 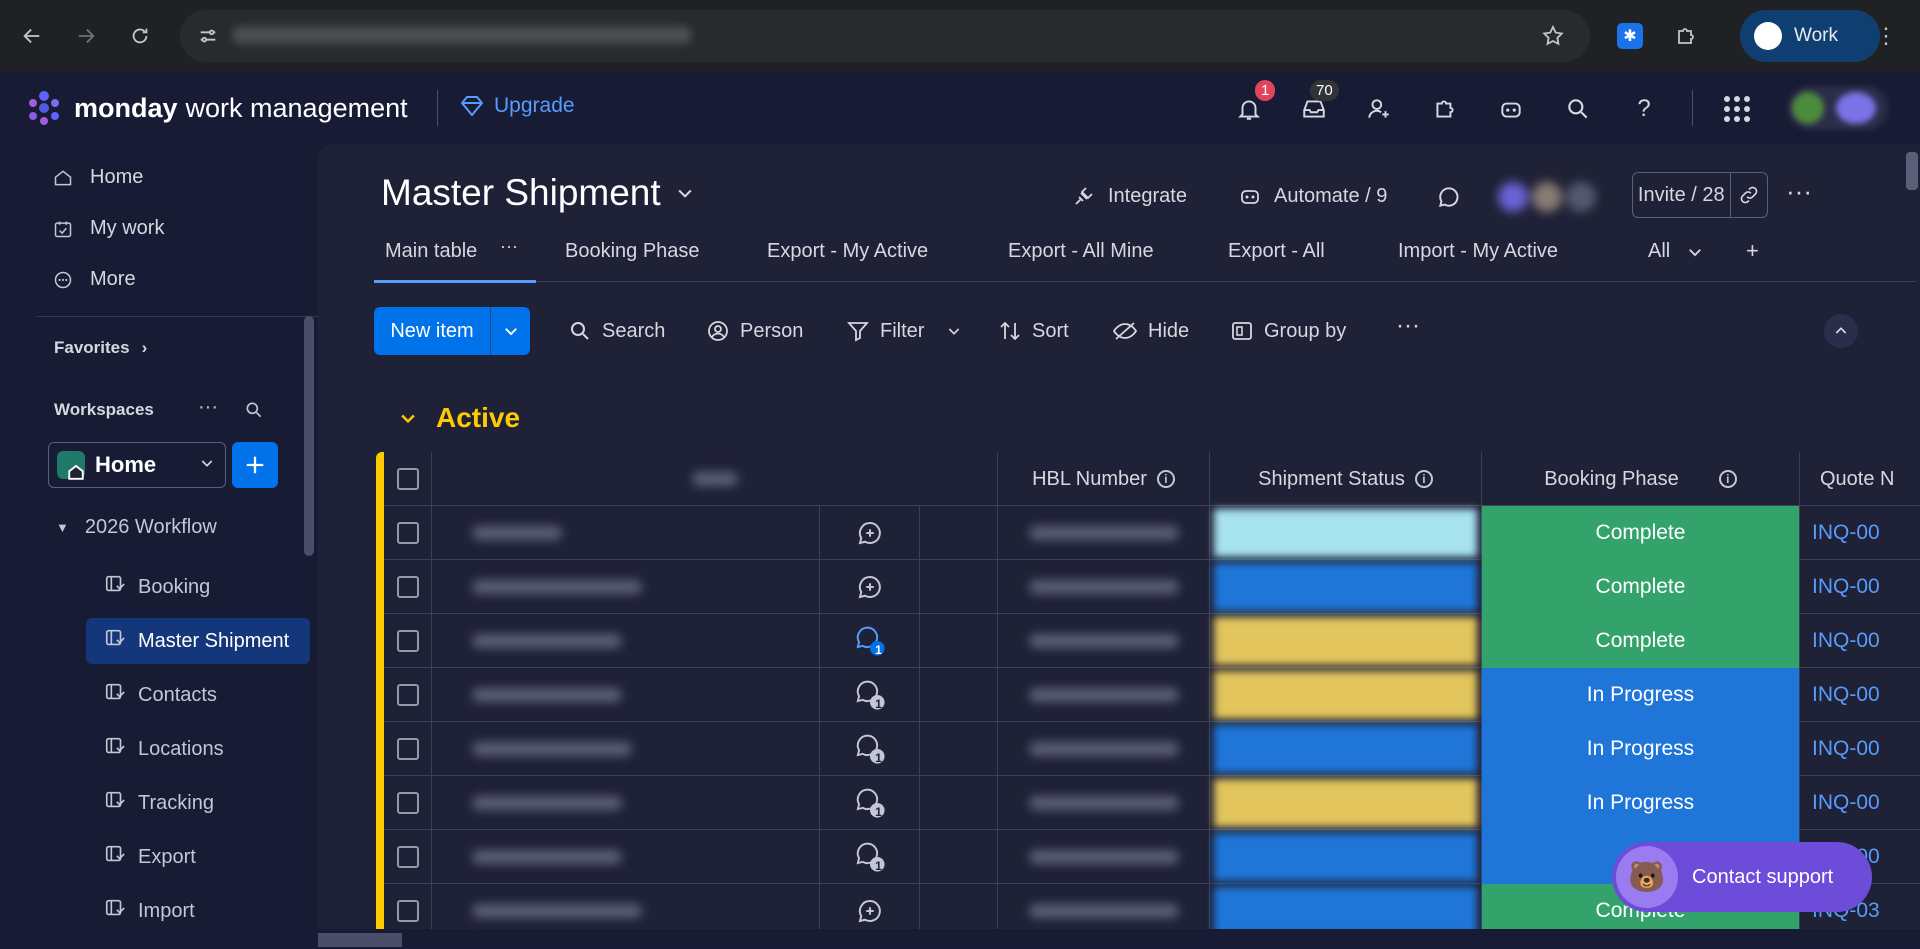 What do you see at coordinates (100, 348) in the screenshot?
I see `favorites-header: Favorites ›` at bounding box center [100, 348].